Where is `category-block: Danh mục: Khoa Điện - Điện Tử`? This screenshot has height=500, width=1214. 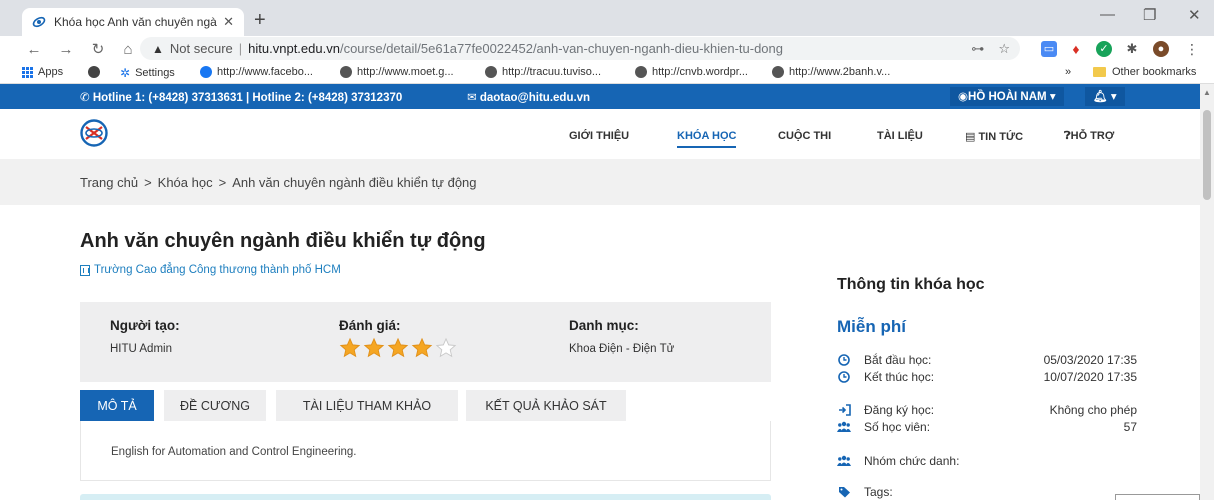 category-block: Danh mục: Khoa Điện - Điện Tử is located at coordinates (621, 336).